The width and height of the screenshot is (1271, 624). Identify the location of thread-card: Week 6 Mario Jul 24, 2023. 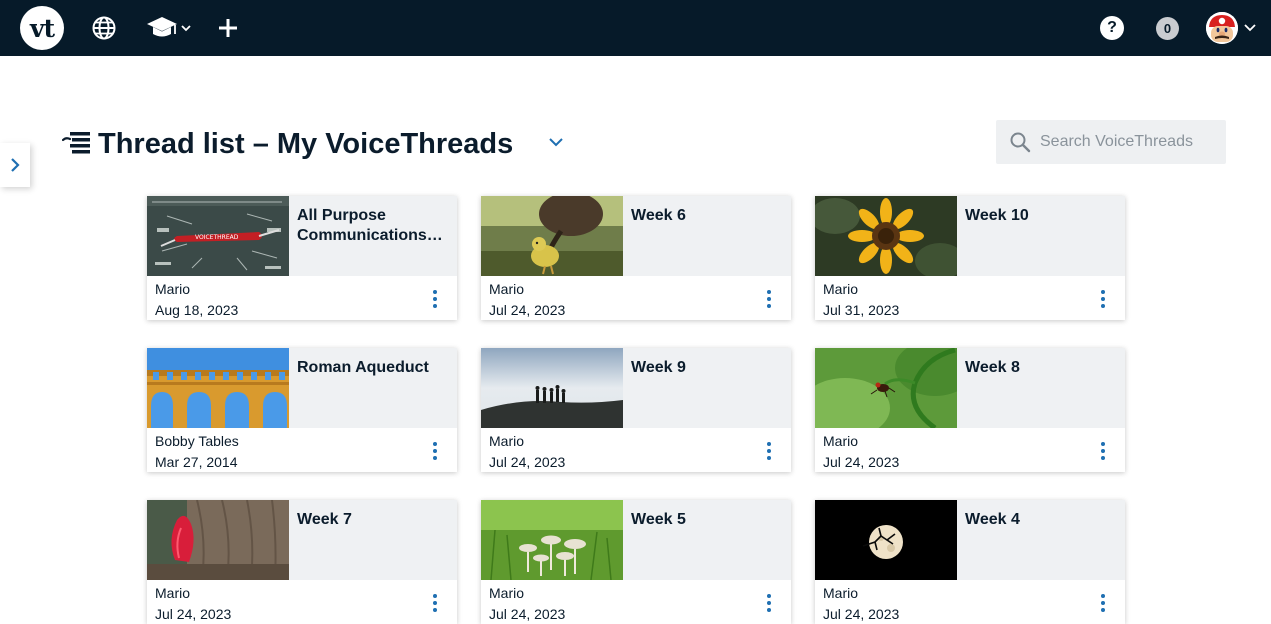
(636, 258).